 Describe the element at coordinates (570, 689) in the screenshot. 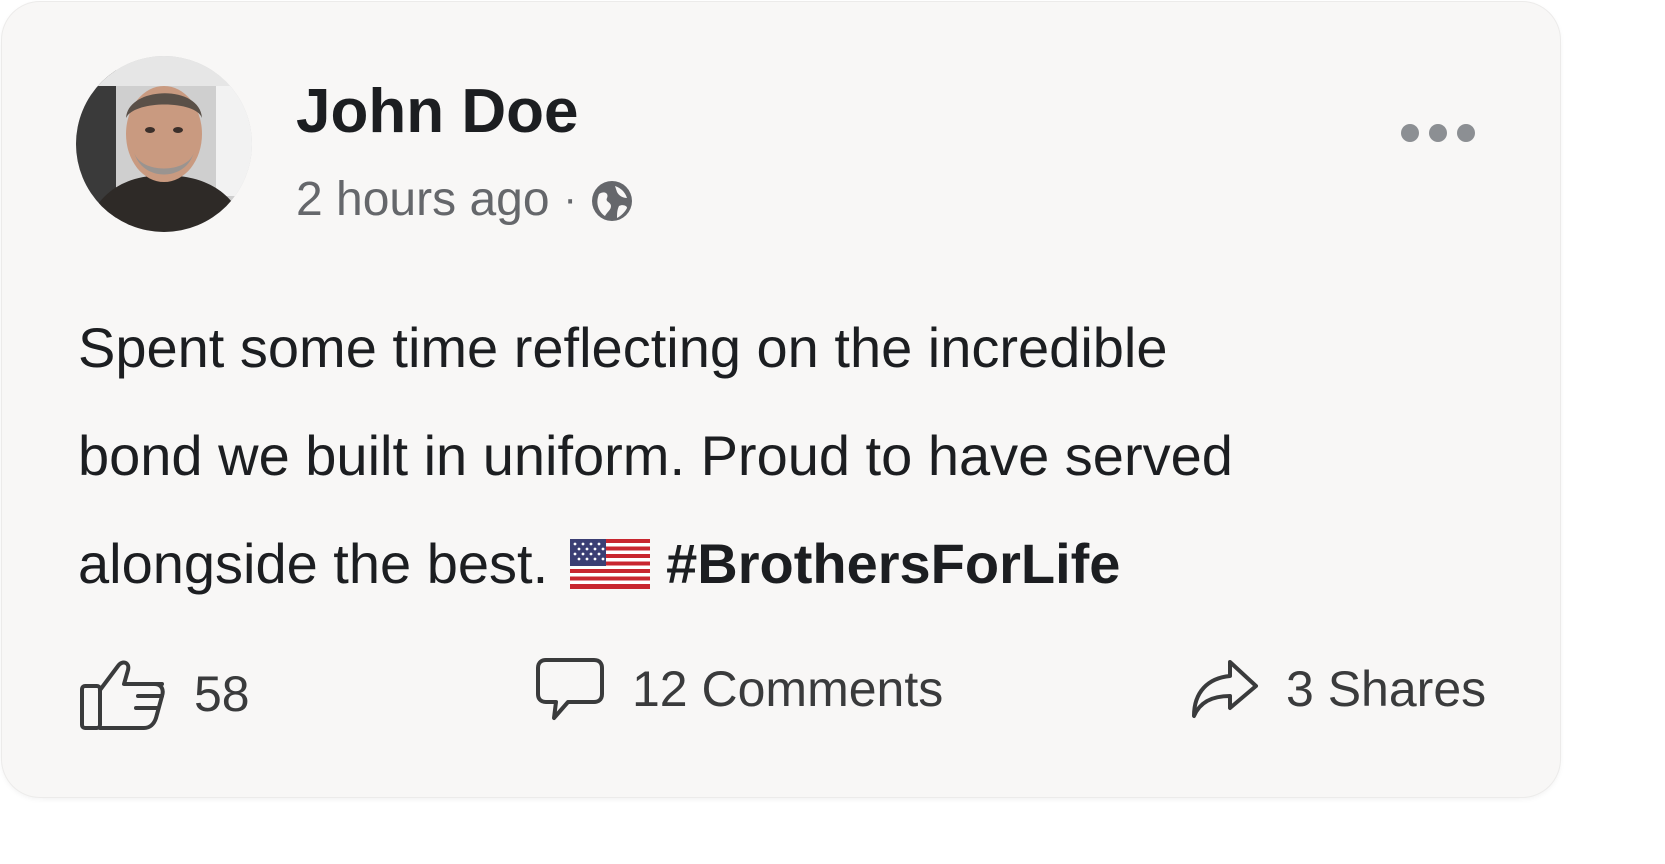

I see `comment-bubble-icon` at that location.